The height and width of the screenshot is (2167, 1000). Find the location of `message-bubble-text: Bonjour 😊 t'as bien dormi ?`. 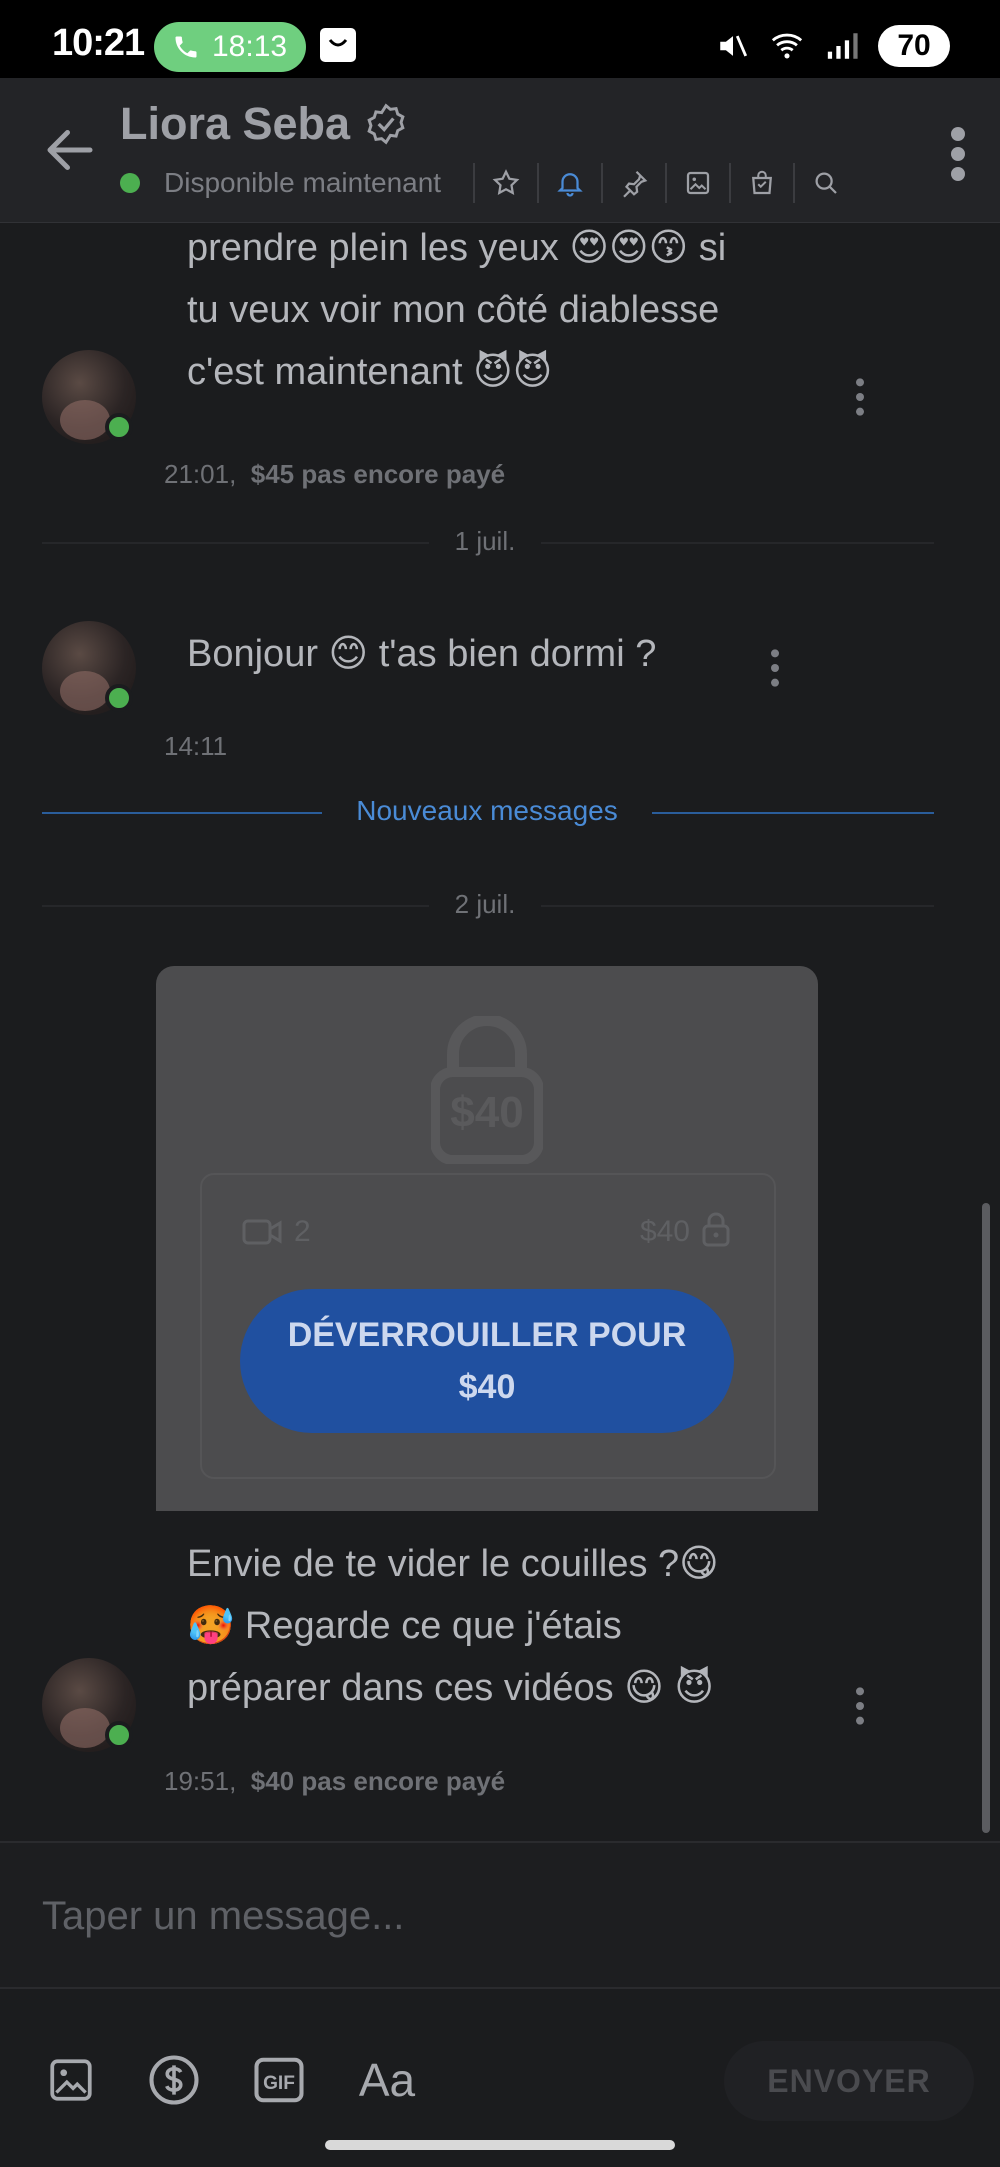

message-bubble-text: Bonjour 😊 t'as bien dormi ? is located at coordinates (422, 654).